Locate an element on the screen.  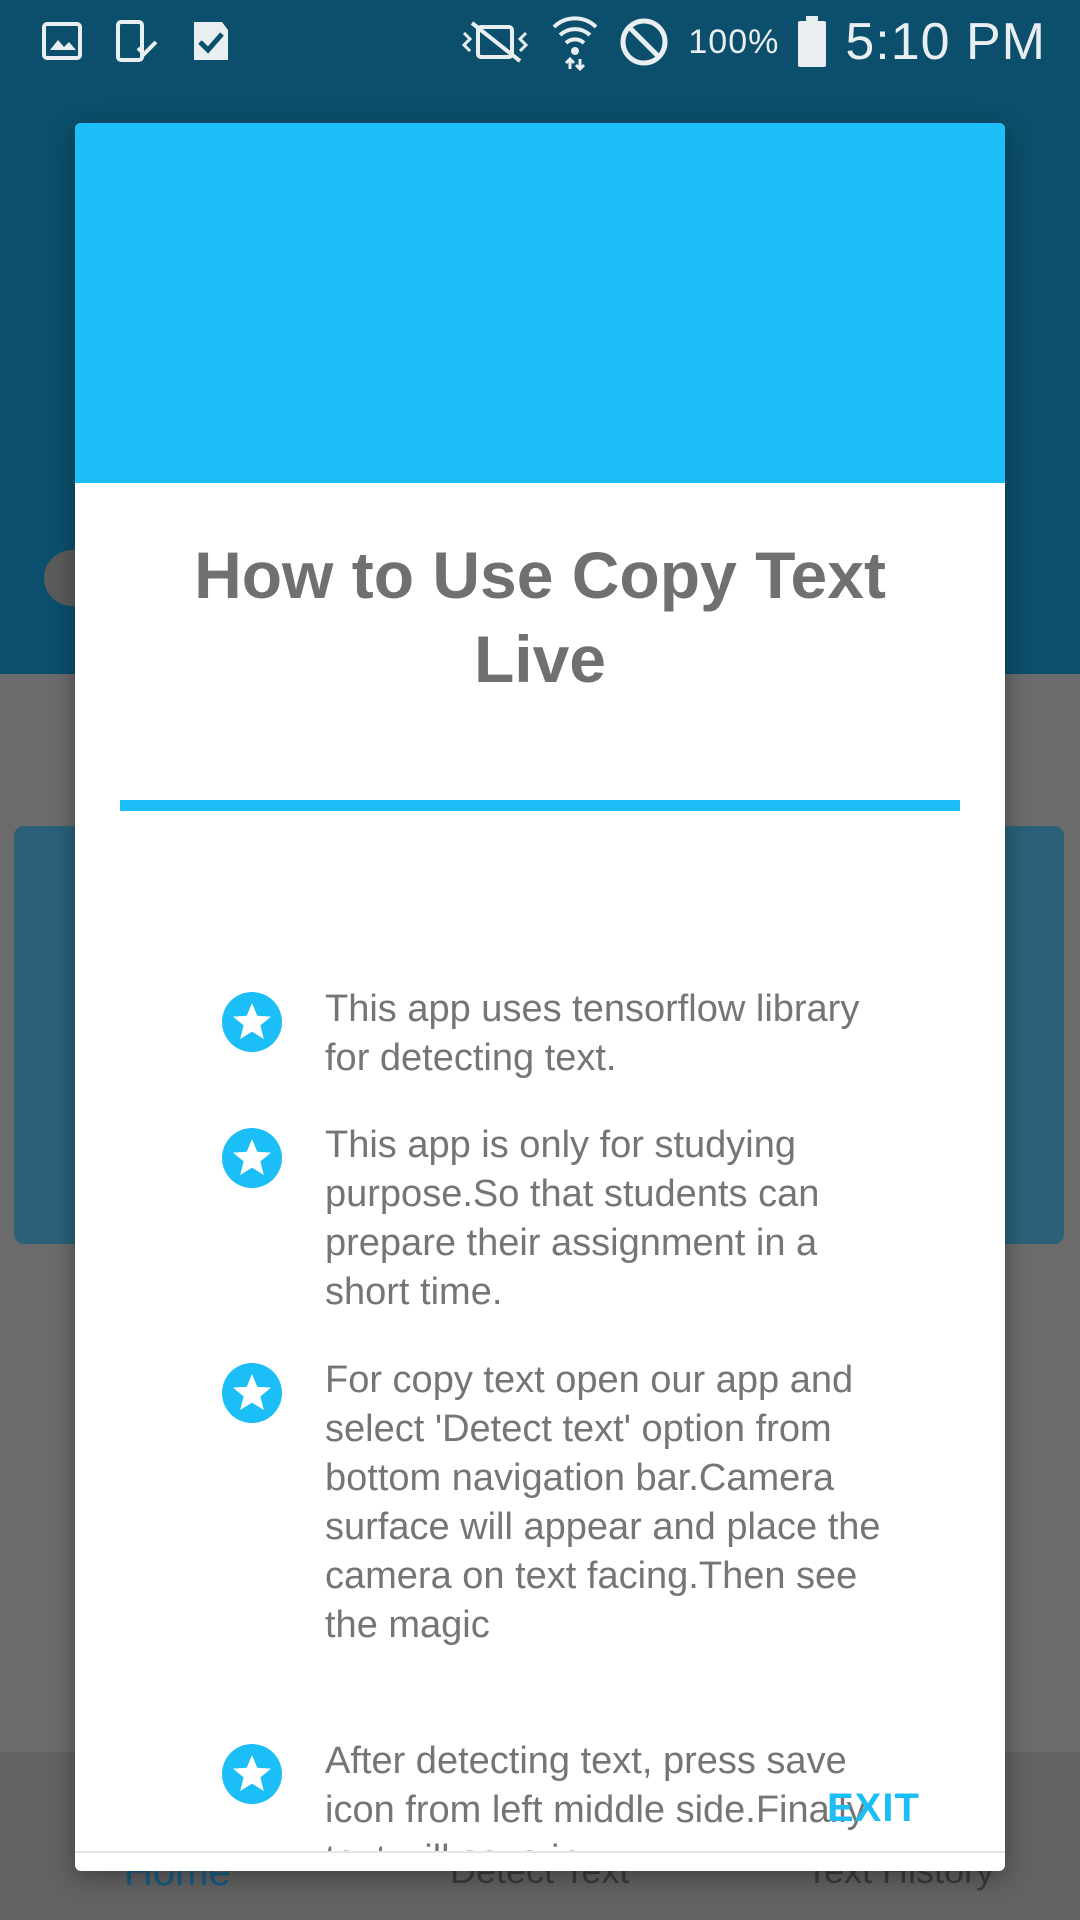
dialog-title: How to Use Copy Text Live is located at coordinates (540, 617).